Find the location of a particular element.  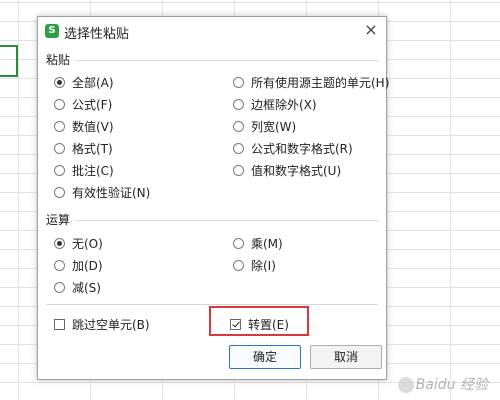

dialog-title: 选择性粘贴 is located at coordinates (97, 34).